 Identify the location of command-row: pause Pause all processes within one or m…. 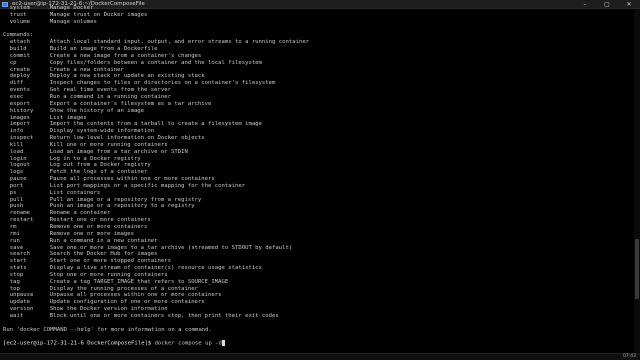
(317, 179).